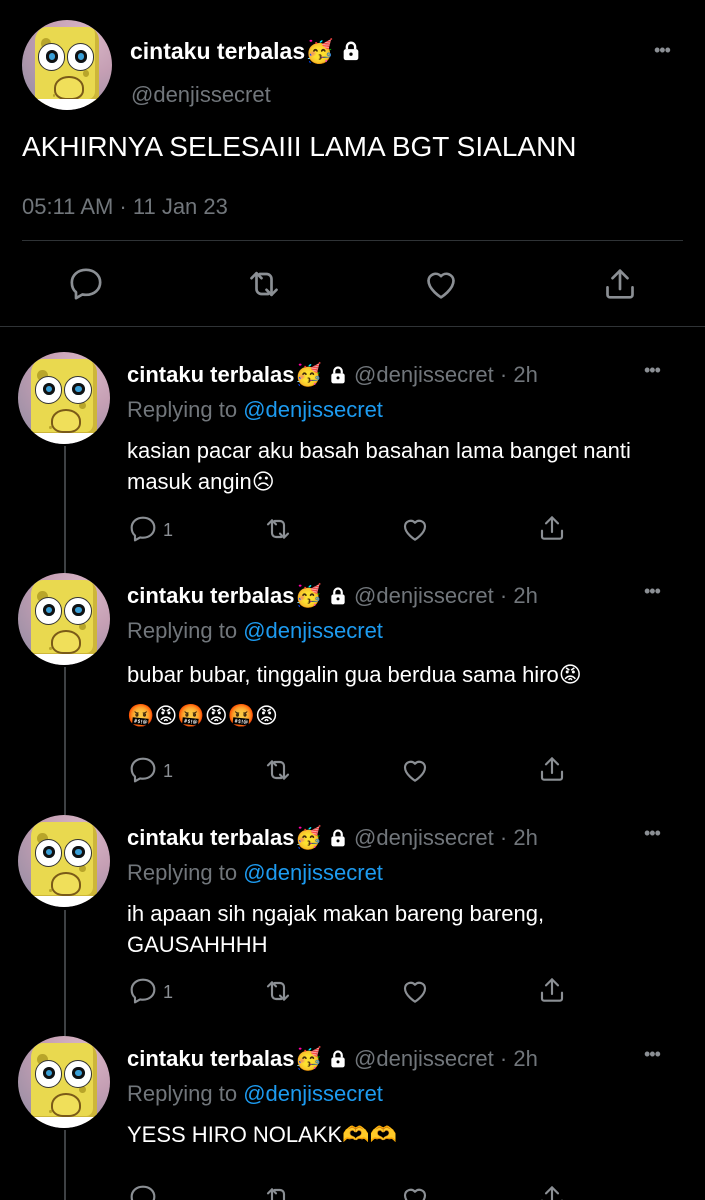 The width and height of the screenshot is (705, 1200). Describe the element at coordinates (262, 1134) in the screenshot. I see `tweet-text: YESS HIRO NOLAKK🫶🫶` at that location.